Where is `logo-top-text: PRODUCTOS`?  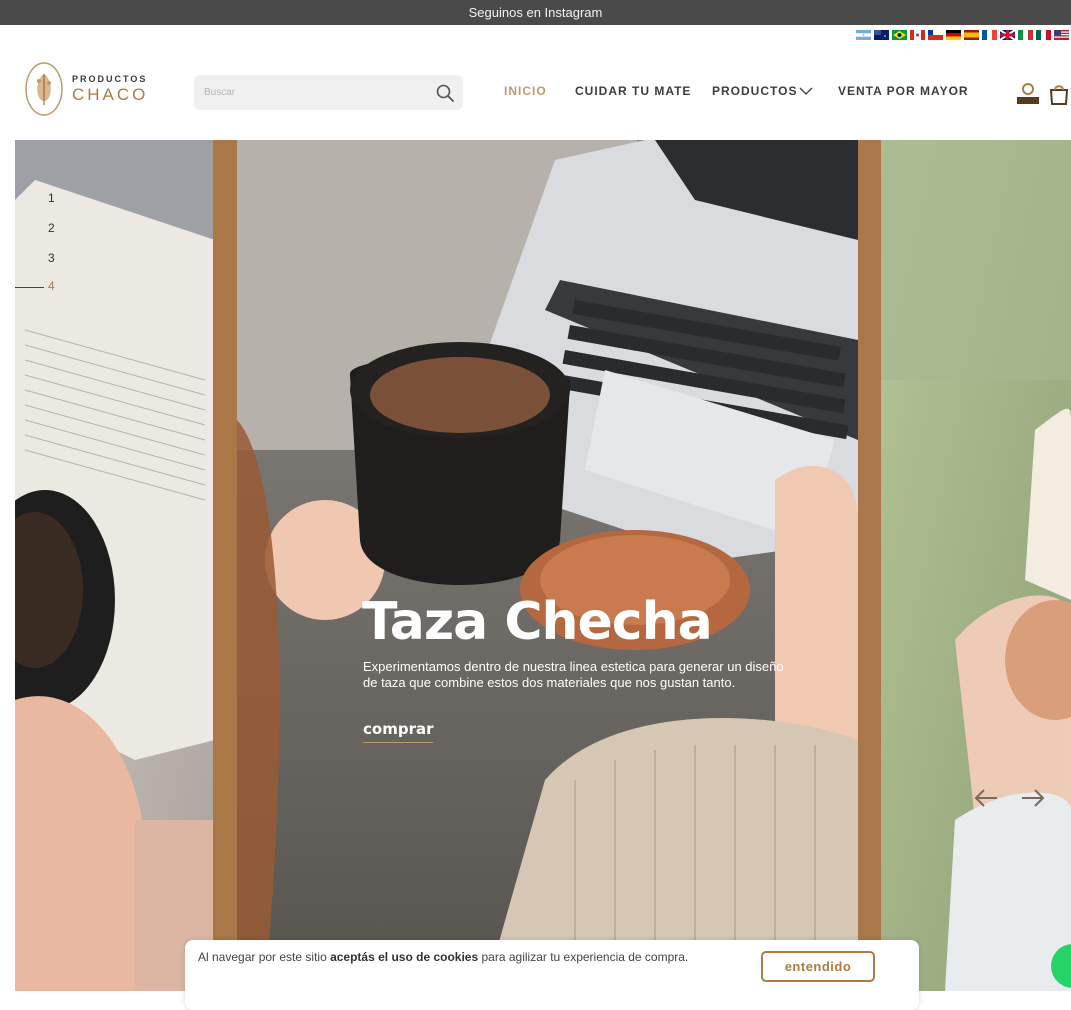
logo-top-text: PRODUCTOS is located at coordinates (110, 79).